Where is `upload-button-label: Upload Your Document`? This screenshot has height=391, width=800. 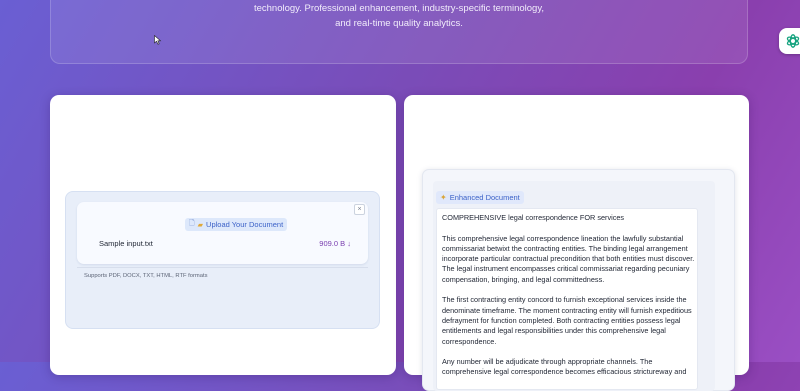
upload-button-label: Upload Your Document is located at coordinates (245, 224).